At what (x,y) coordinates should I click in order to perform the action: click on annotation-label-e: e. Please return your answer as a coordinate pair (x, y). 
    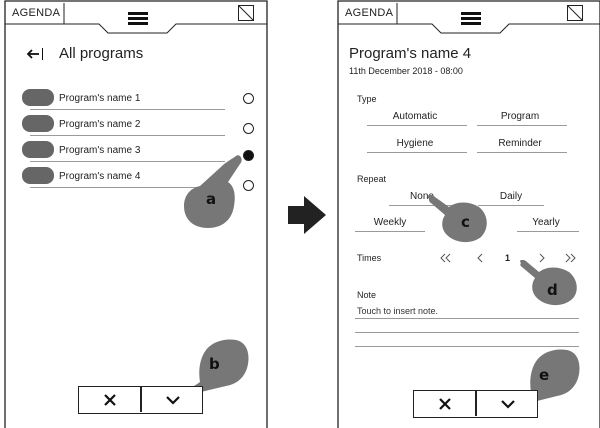
    Looking at the image, I should click on (544, 375).